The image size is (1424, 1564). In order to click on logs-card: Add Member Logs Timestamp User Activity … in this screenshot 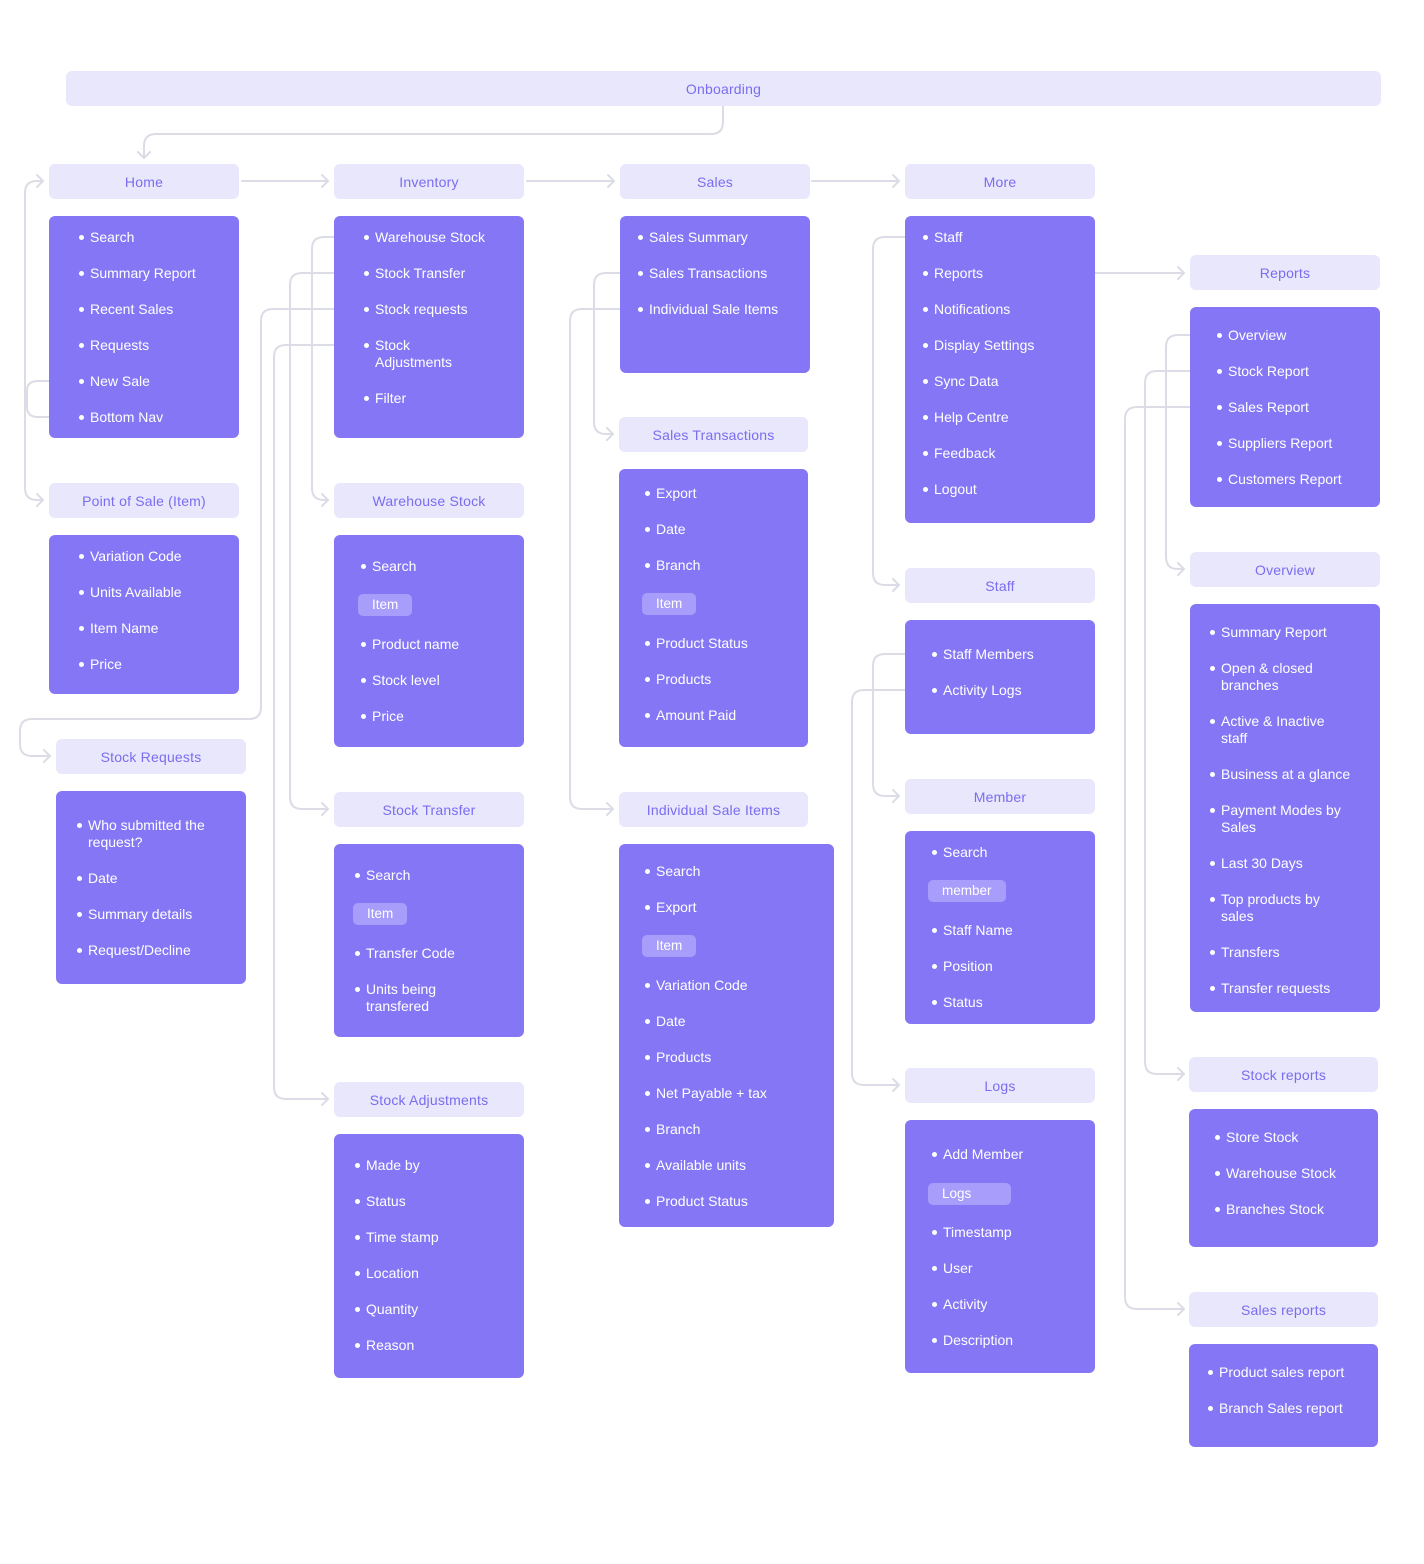, I will do `click(1000, 1246)`.